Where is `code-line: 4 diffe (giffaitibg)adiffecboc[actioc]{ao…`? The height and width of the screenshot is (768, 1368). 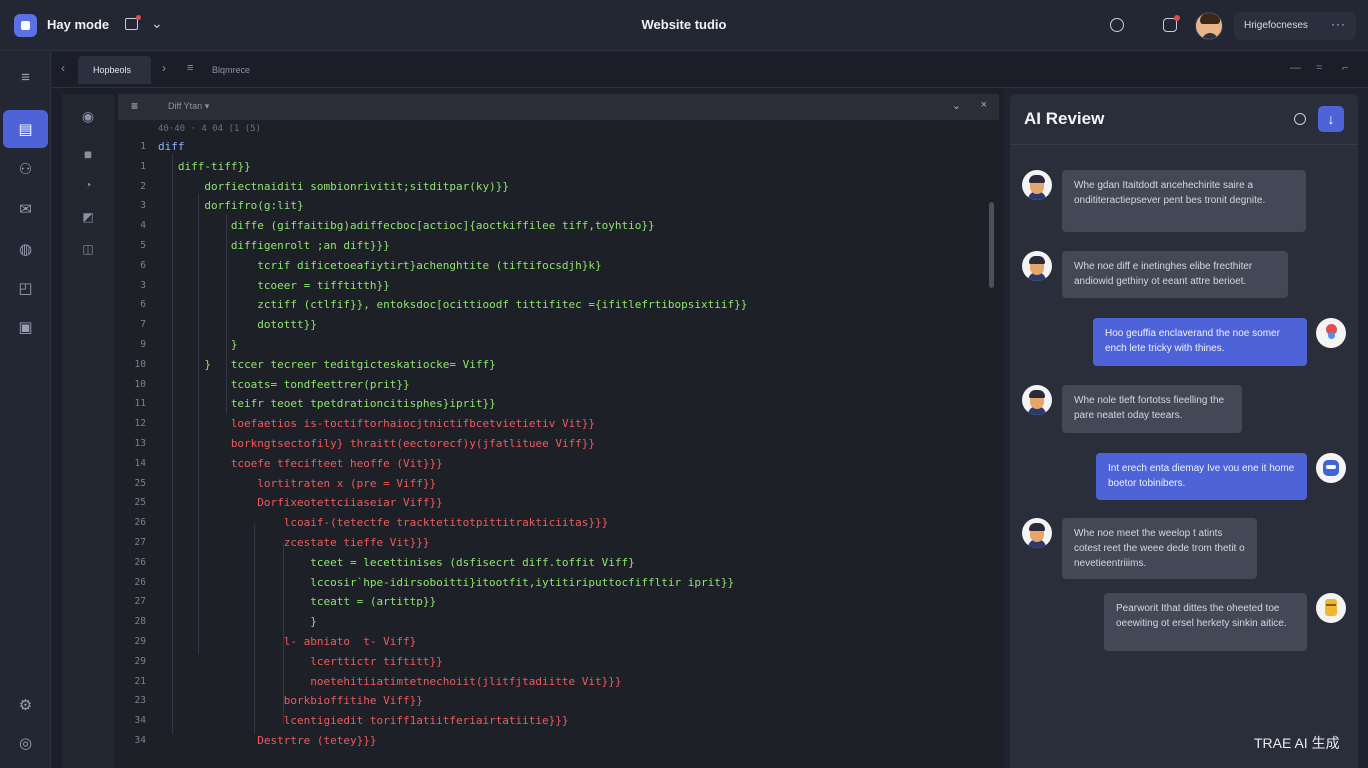
code-line: 4 diffe (giffaitibg)adiffecboc[actioc]{ao… is located at coordinates (548, 226).